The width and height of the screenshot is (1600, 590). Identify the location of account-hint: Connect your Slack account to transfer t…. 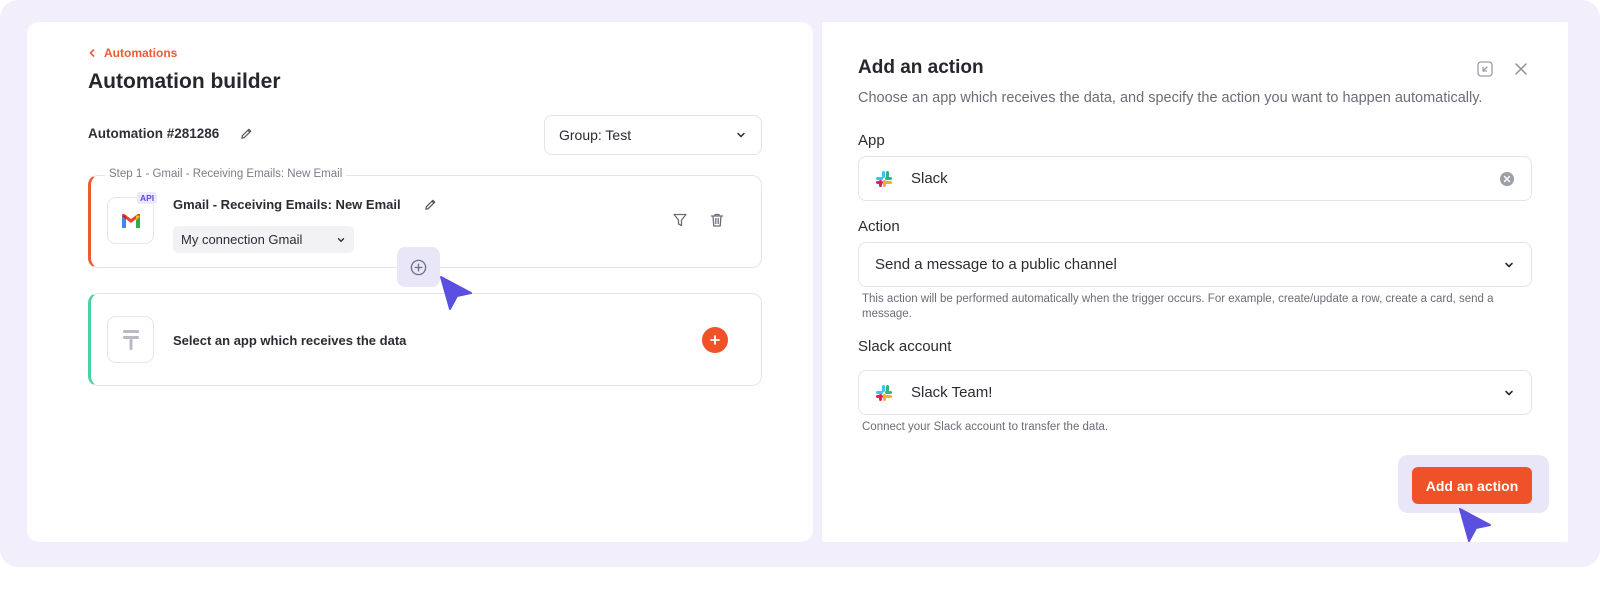
(985, 427).